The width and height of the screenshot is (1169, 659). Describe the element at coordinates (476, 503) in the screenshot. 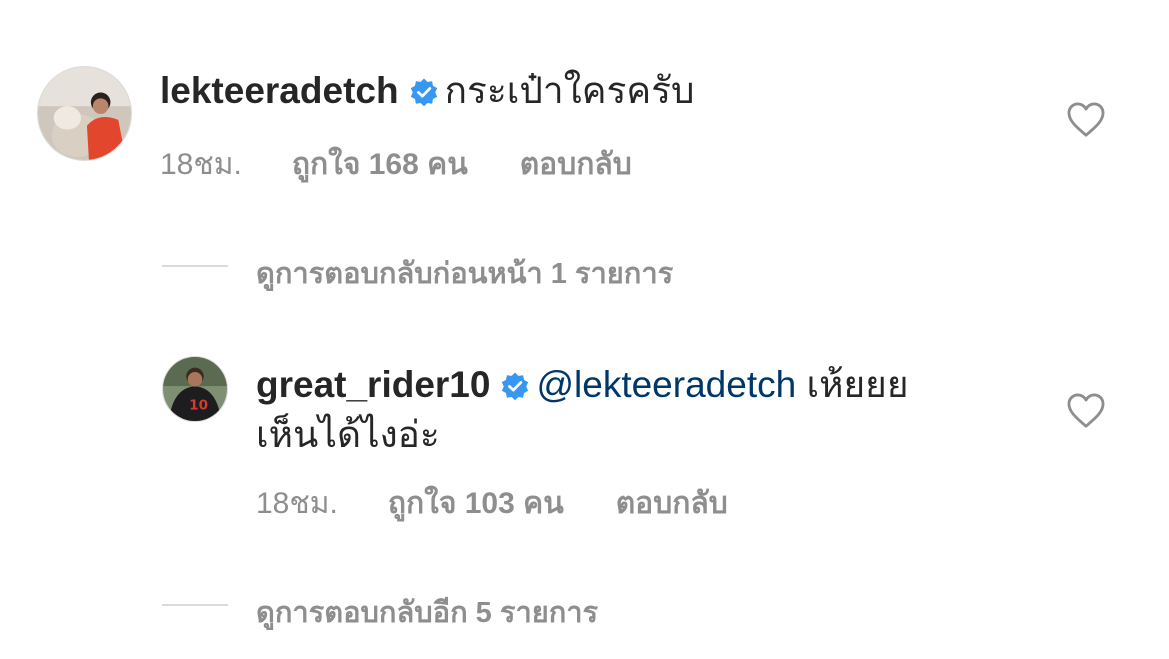

I see `reply-likes-button: ถูกใจ 103 คน` at that location.